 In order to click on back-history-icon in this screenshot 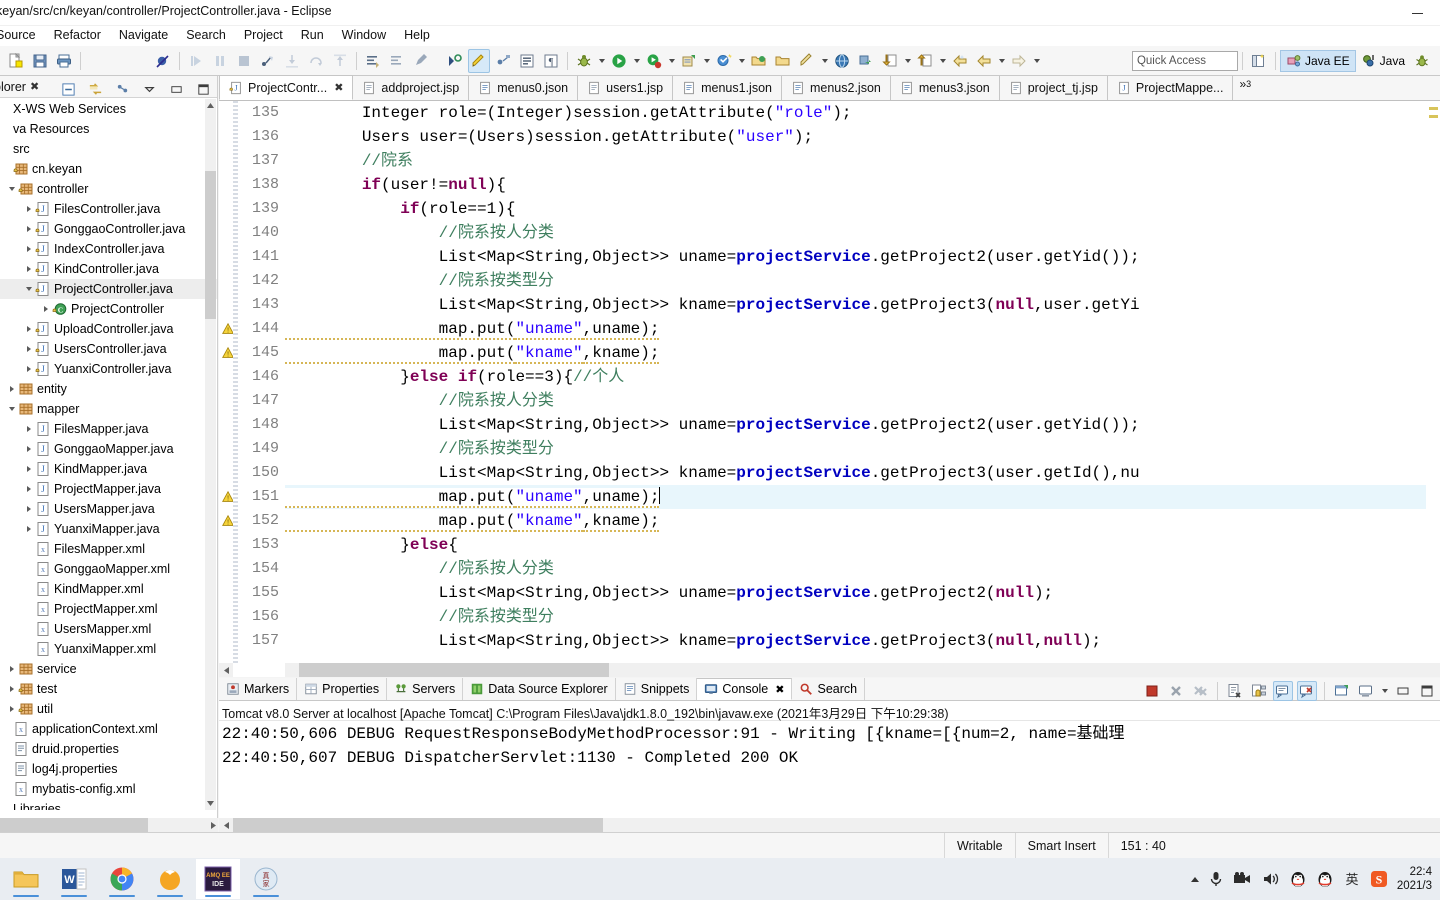, I will do `click(960, 61)`.